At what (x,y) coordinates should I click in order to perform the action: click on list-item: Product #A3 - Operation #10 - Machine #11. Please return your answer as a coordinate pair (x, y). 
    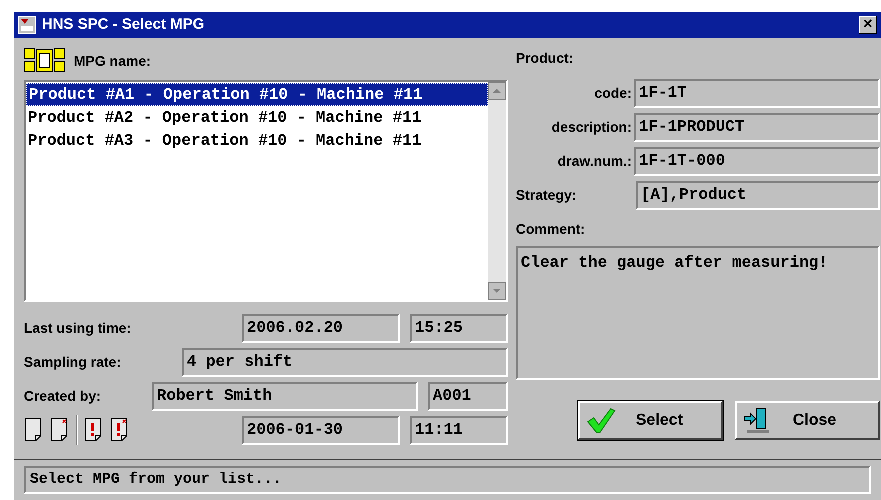
    Looking at the image, I should click on (257, 140).